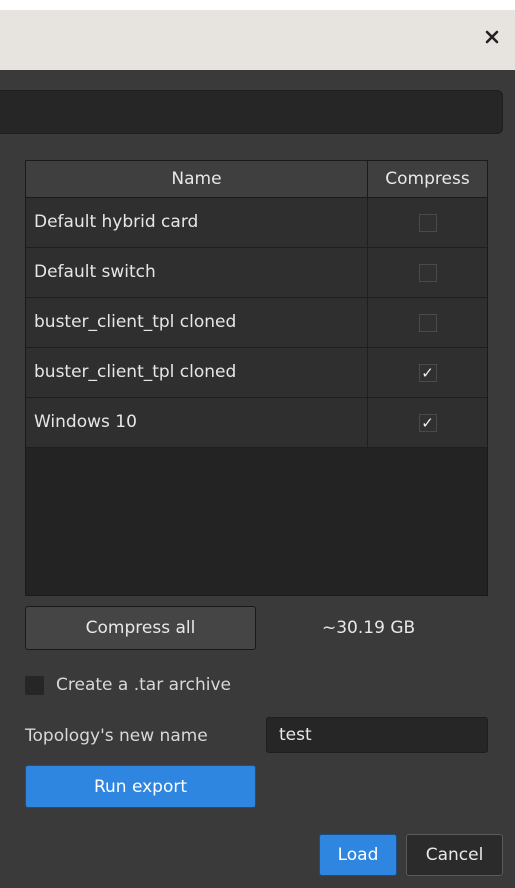 The height and width of the screenshot is (888, 515). I want to click on row-name: Default switch, so click(197, 272).